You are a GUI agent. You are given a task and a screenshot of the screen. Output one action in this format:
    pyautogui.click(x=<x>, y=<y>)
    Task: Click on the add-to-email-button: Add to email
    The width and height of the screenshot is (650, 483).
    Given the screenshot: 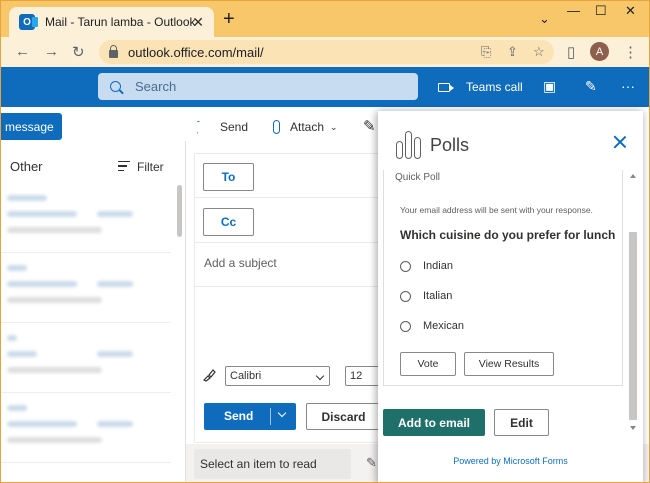 What is the action you would take?
    pyautogui.click(x=434, y=422)
    